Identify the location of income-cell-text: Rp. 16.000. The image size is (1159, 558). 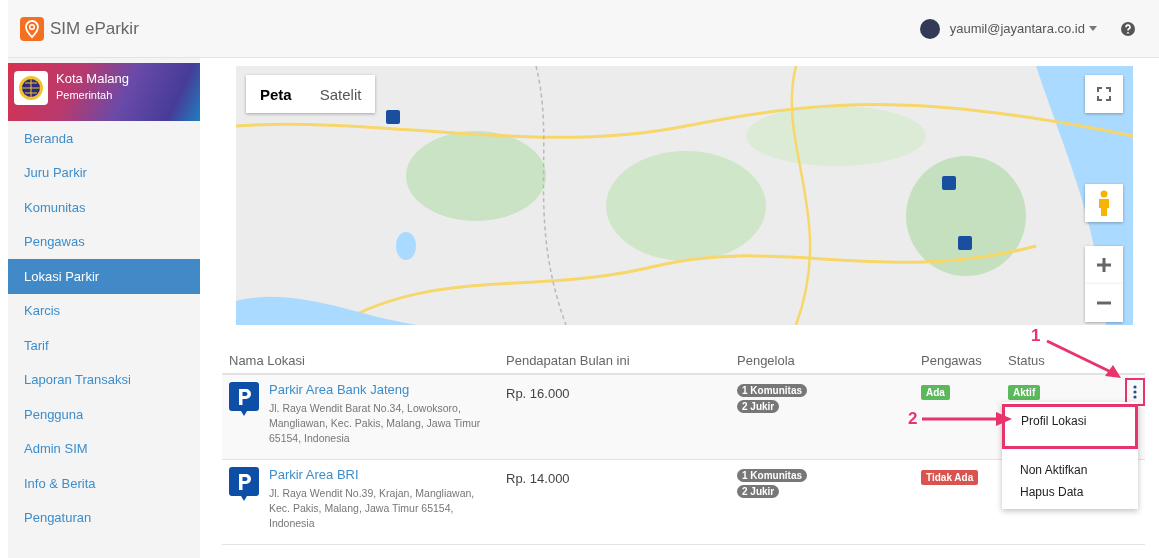
(538, 393).